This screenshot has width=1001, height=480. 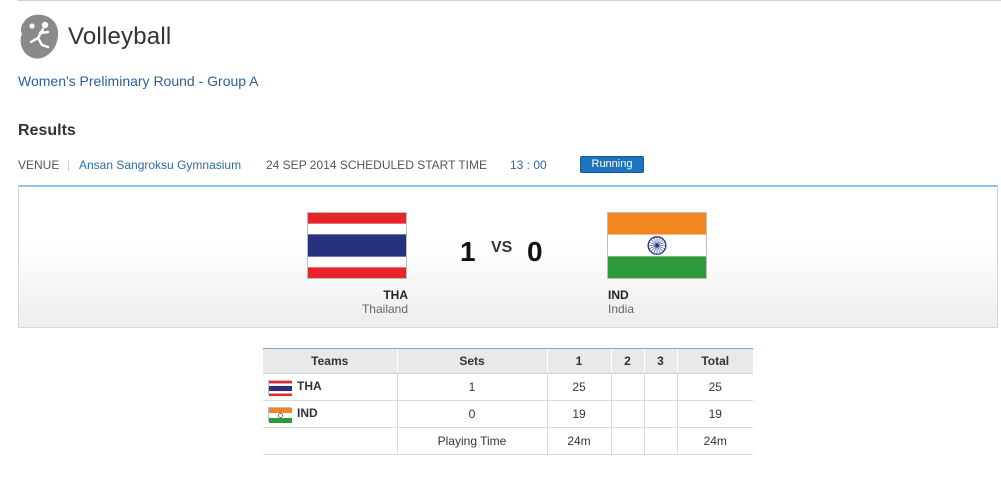 I want to click on playing-time-set1: 24m, so click(x=578, y=441).